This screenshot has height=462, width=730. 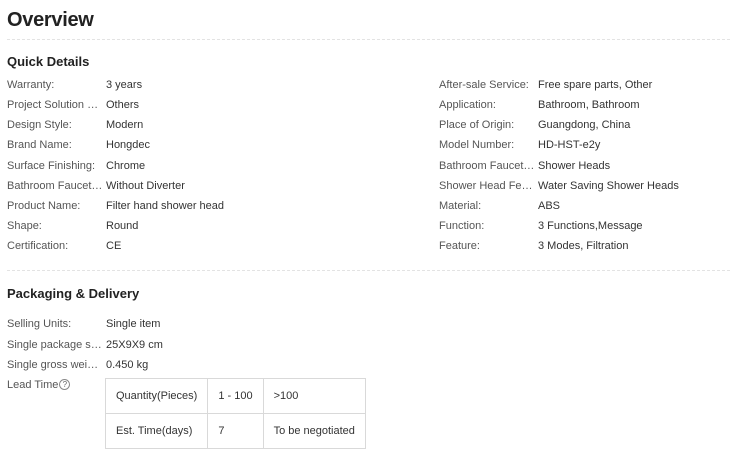 I want to click on page-title: Overview, so click(x=50, y=20).